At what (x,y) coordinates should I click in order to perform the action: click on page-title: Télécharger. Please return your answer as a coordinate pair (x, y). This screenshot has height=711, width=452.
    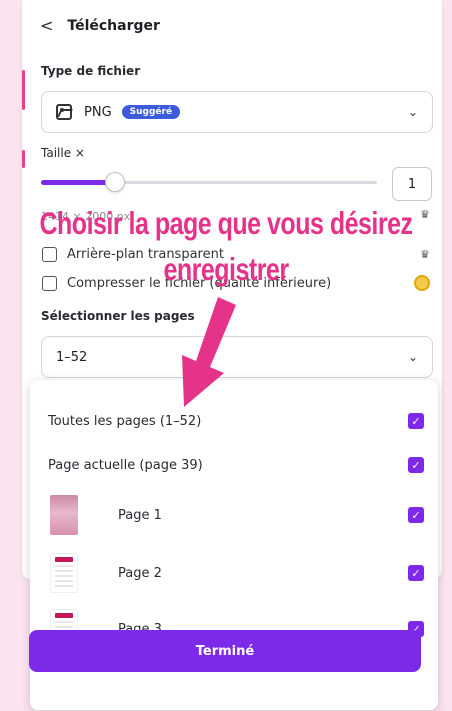
    Looking at the image, I should click on (113, 26).